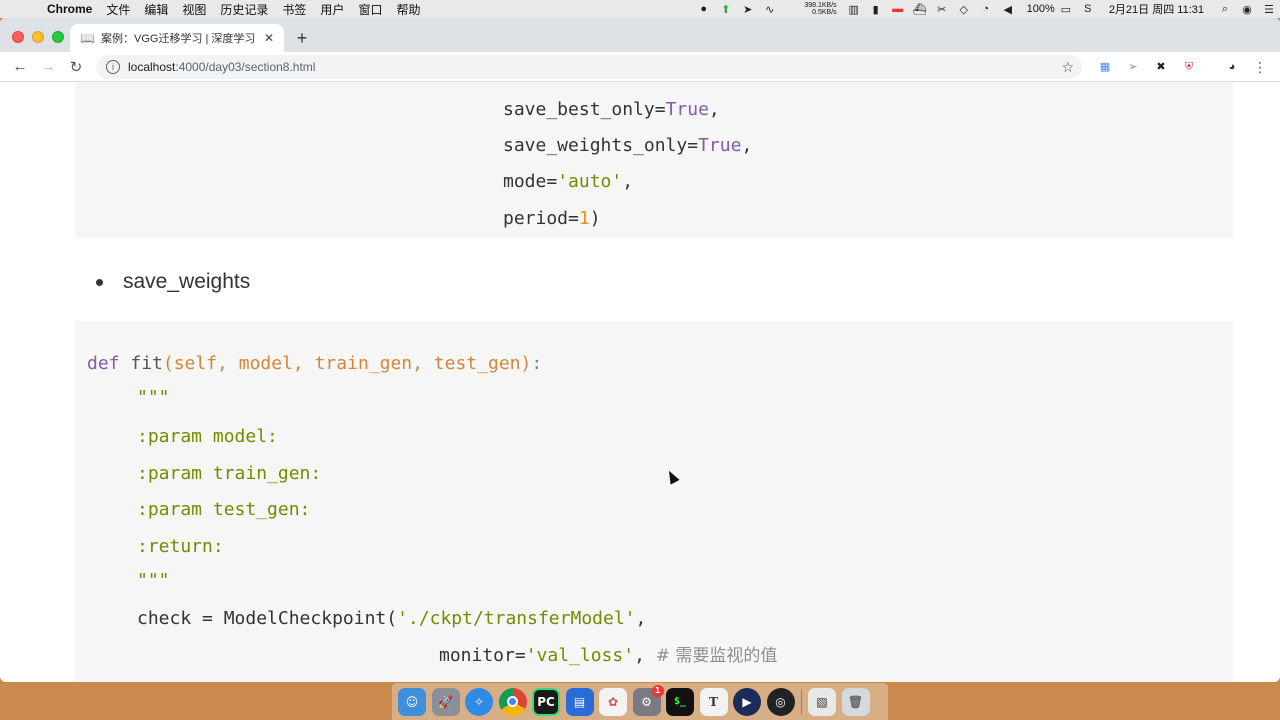  Describe the element at coordinates (1105, 67) in the screenshot. I see `extension-grid-icon: ▦` at that location.